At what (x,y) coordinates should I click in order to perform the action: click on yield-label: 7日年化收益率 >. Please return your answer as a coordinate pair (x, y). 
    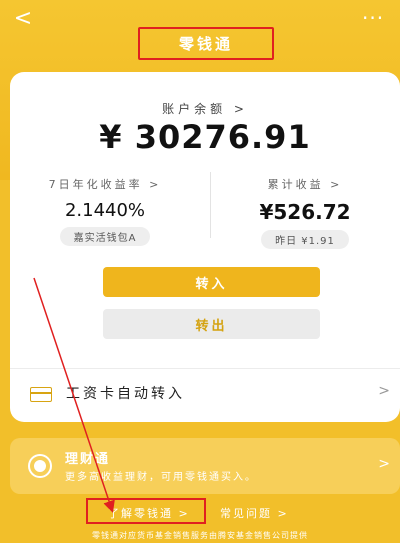
    Looking at the image, I should click on (105, 184).